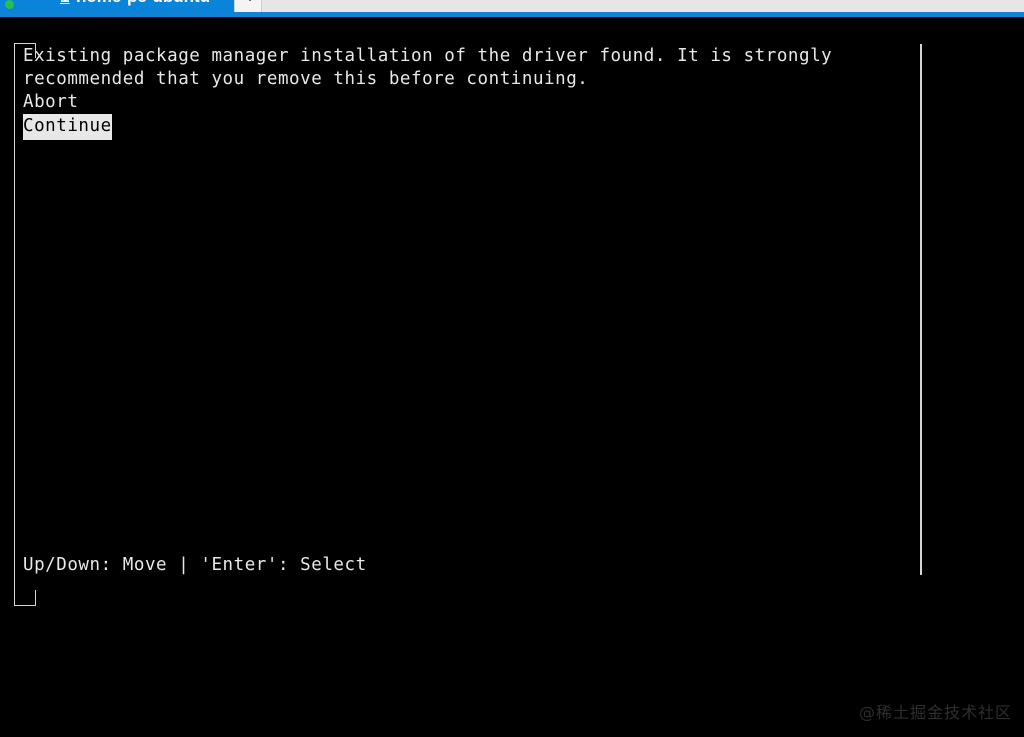  What do you see at coordinates (50, 102) in the screenshot?
I see `menu-option-abort: Abort` at bounding box center [50, 102].